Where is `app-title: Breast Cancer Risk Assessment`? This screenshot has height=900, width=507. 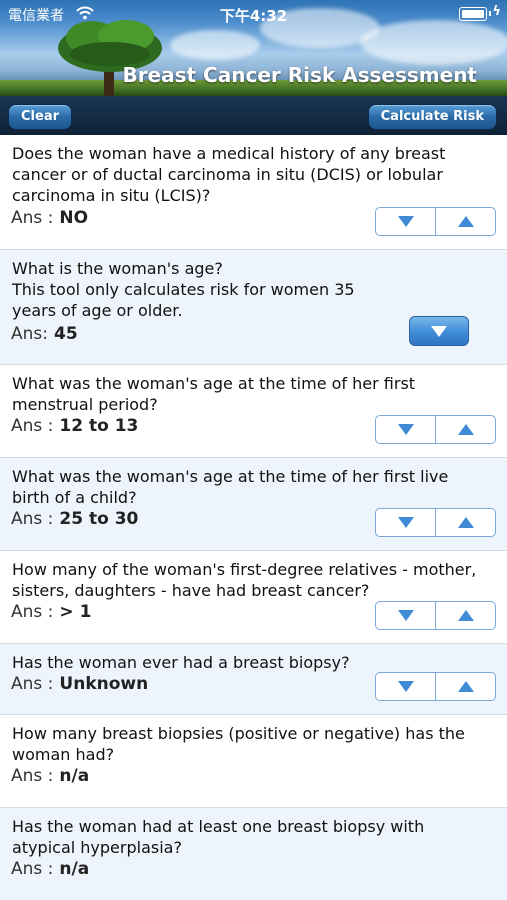
app-title: Breast Cancer Risk Assessment is located at coordinates (299, 75).